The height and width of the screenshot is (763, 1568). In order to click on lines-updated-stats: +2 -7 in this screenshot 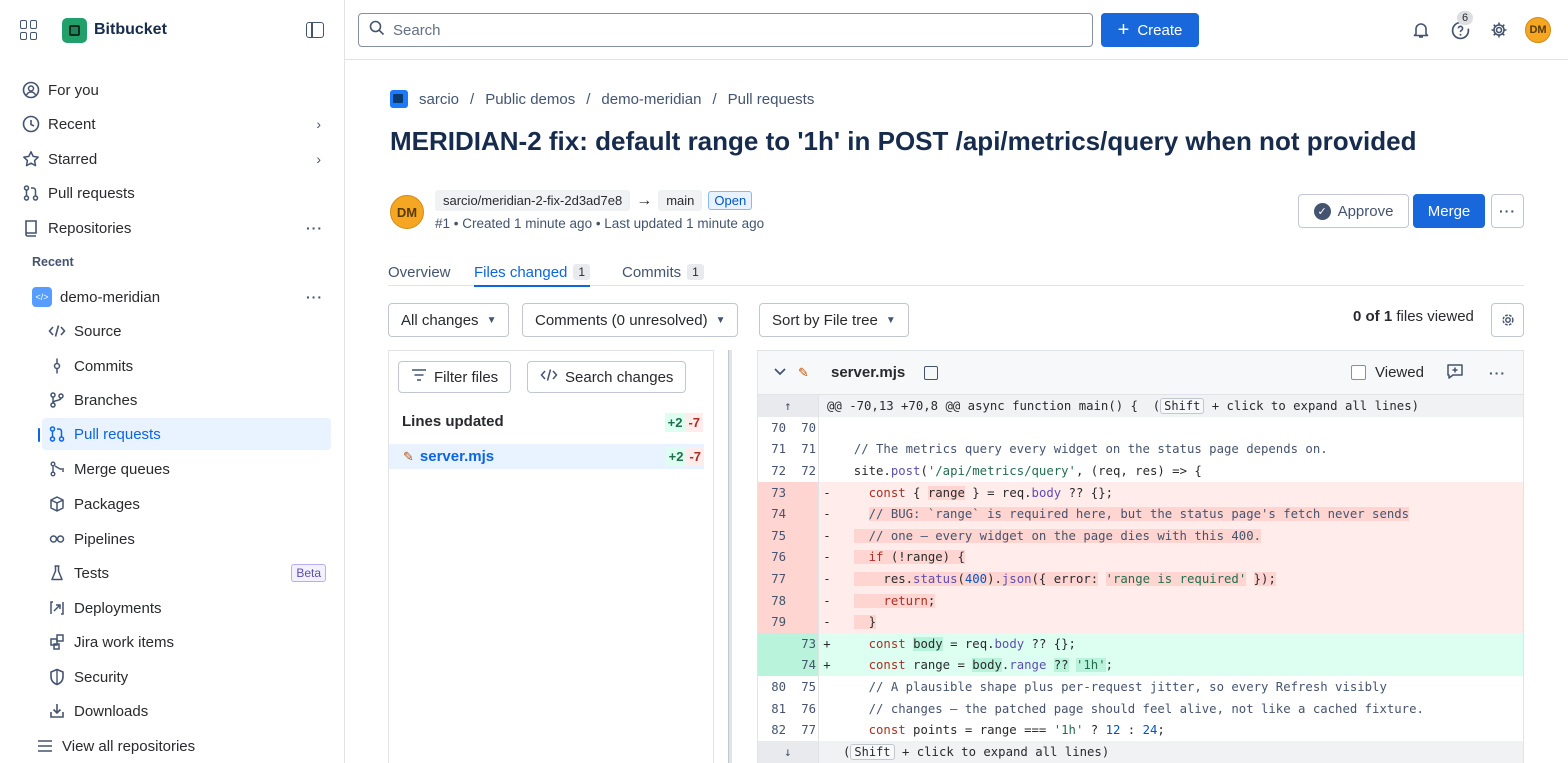, I will do `click(683, 422)`.